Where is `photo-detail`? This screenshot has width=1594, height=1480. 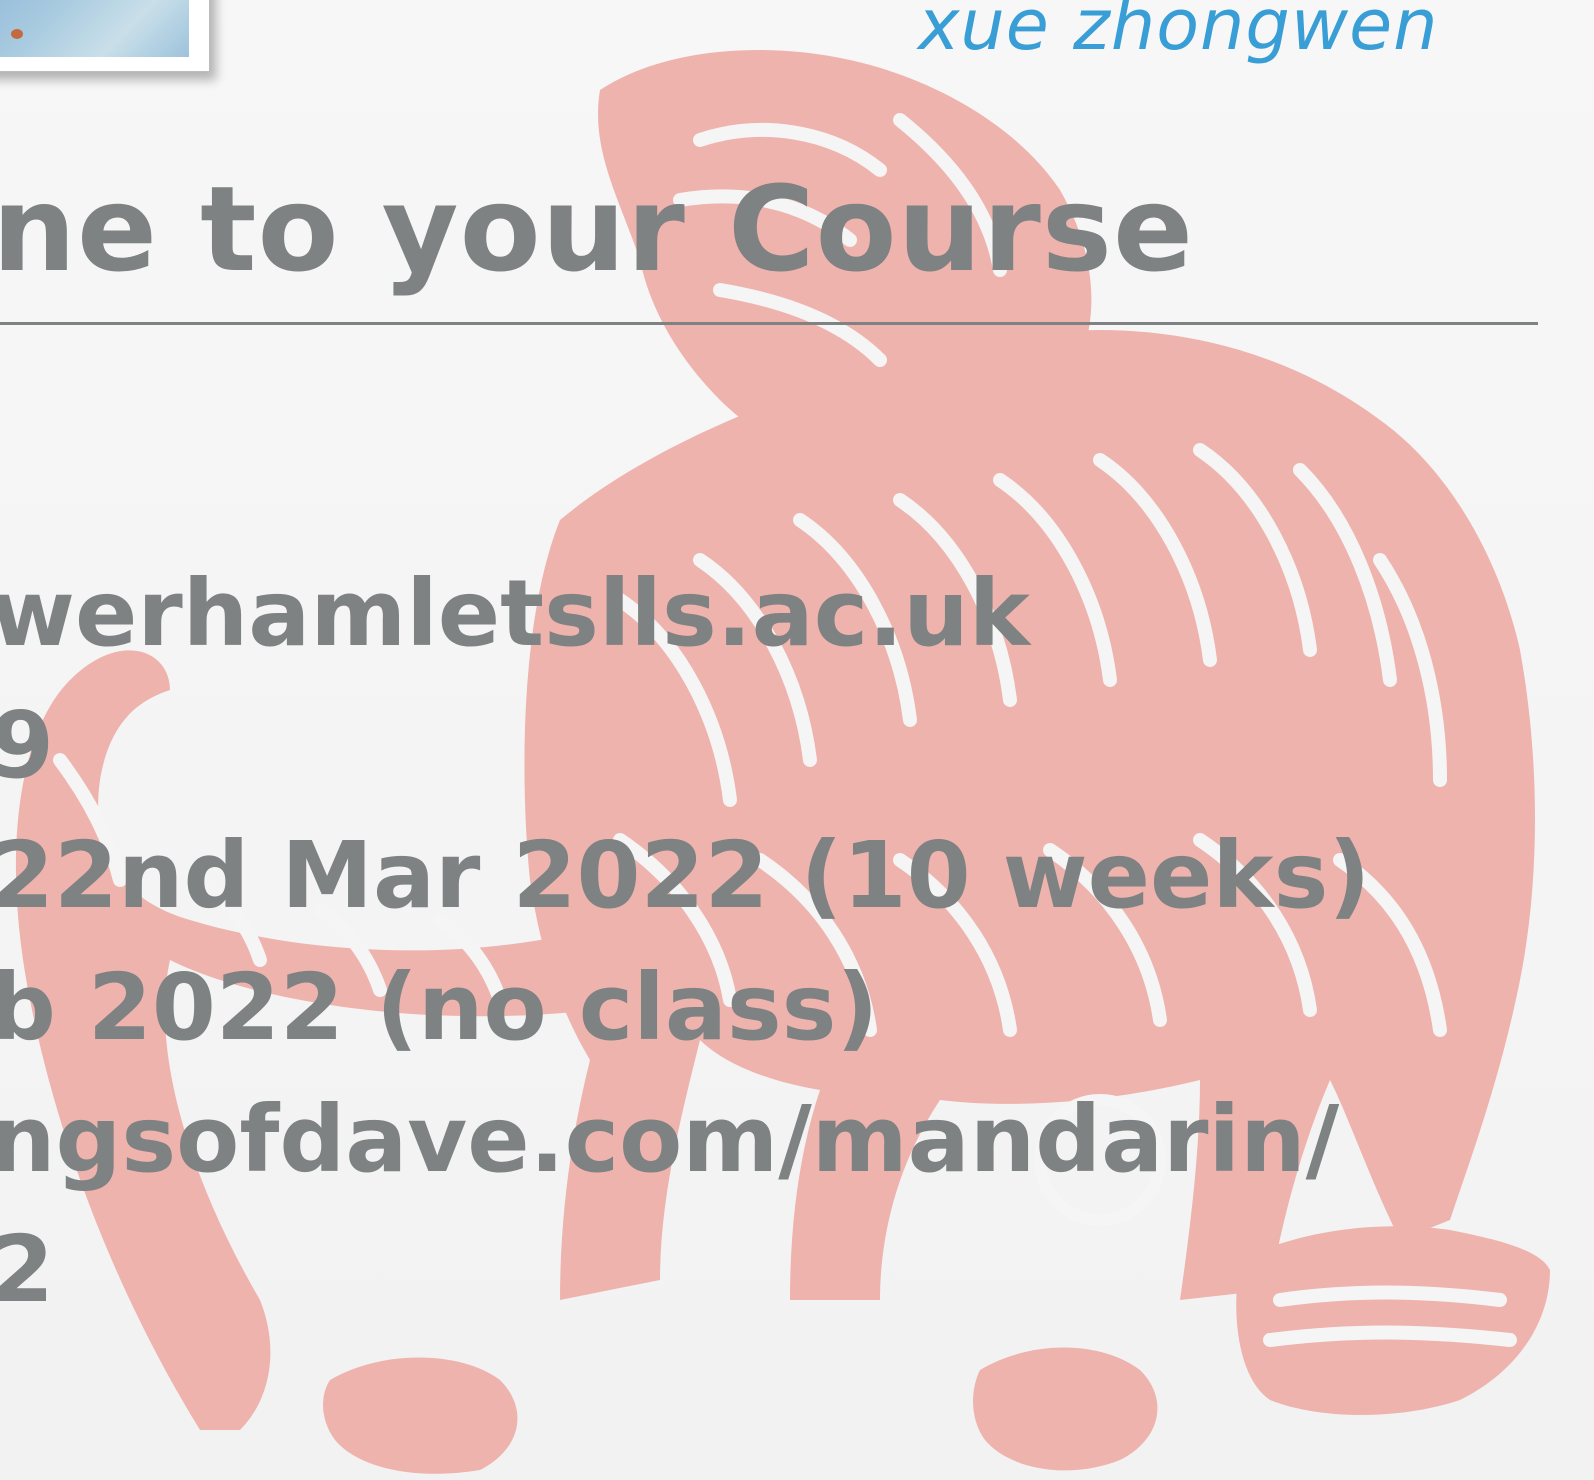
photo-detail is located at coordinates (17, 34).